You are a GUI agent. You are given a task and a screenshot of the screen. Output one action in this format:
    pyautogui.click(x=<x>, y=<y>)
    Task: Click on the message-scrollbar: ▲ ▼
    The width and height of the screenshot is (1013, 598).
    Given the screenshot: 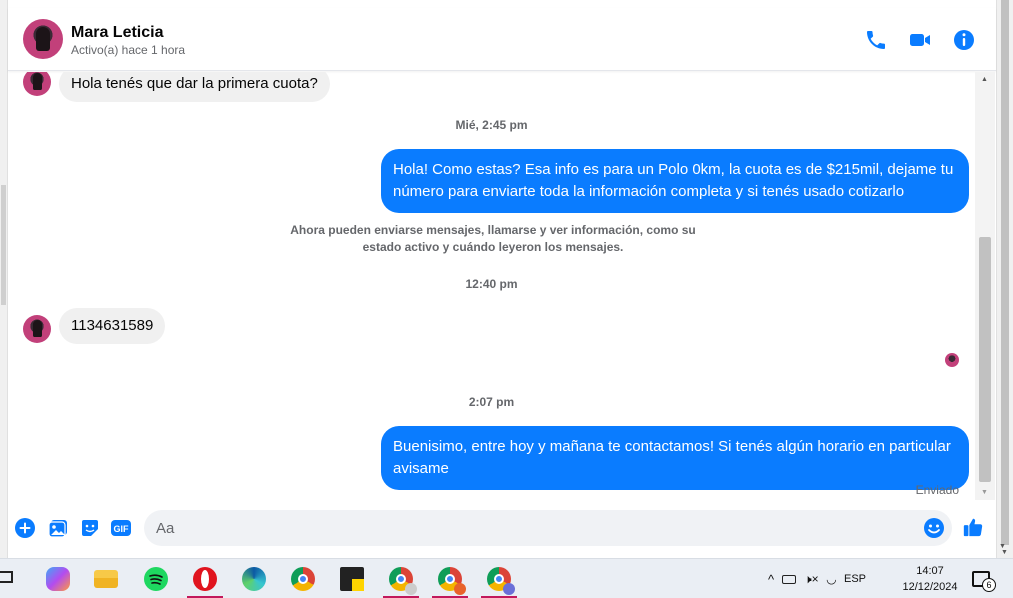 What is the action you would take?
    pyautogui.click(x=985, y=286)
    